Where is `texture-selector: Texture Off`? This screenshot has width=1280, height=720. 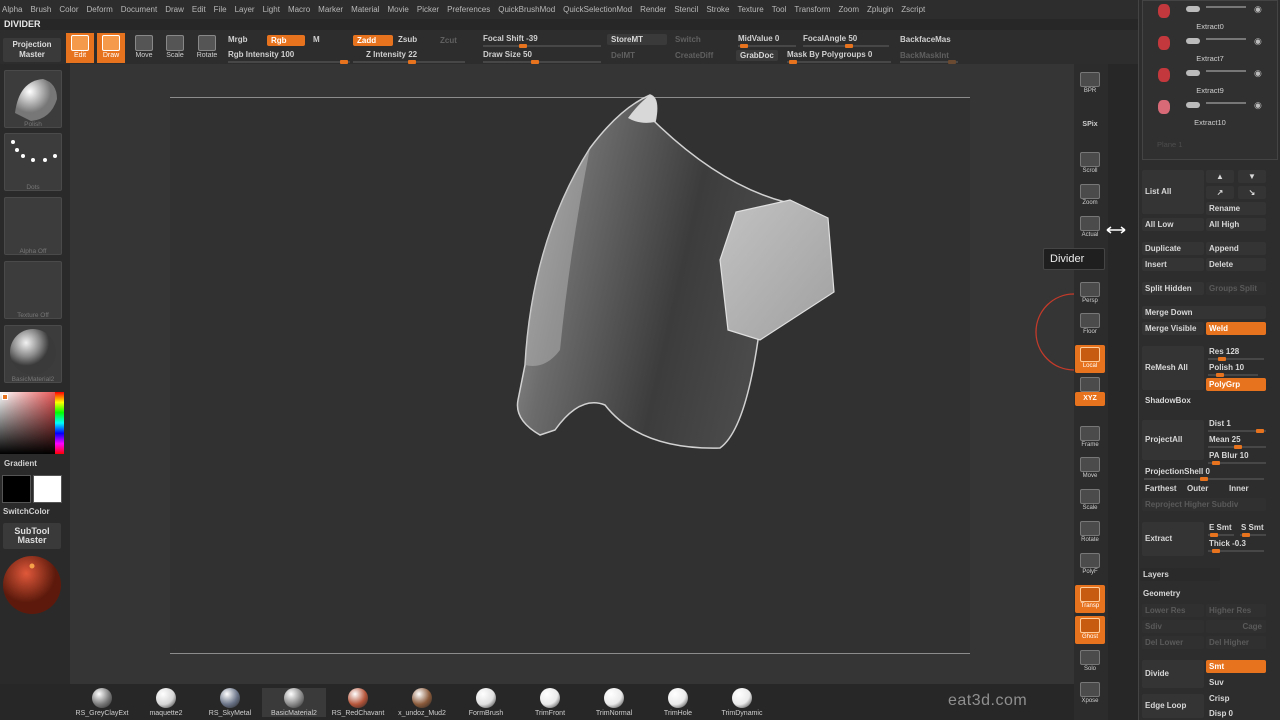 texture-selector: Texture Off is located at coordinates (33, 290).